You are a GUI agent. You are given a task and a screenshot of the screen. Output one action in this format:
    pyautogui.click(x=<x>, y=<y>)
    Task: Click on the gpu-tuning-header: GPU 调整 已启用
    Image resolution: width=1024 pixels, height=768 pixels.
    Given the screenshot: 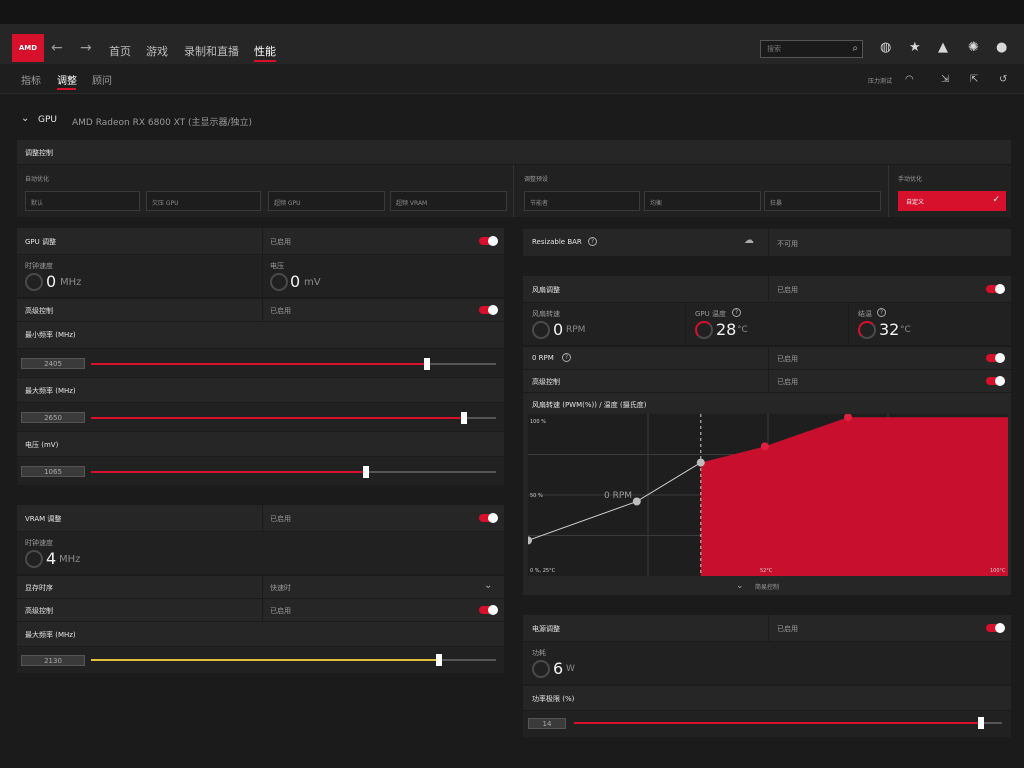 What is the action you would take?
    pyautogui.click(x=260, y=241)
    